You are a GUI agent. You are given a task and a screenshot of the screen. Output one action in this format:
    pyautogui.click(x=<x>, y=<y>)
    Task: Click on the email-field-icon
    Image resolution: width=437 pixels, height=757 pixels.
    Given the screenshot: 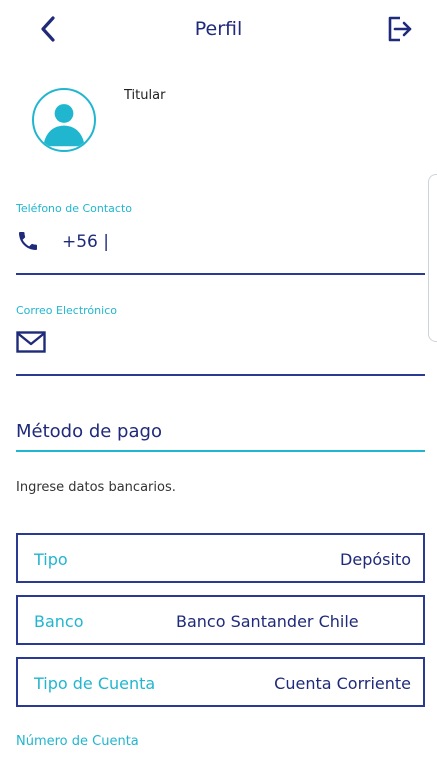 What is the action you would take?
    pyautogui.click(x=31, y=342)
    